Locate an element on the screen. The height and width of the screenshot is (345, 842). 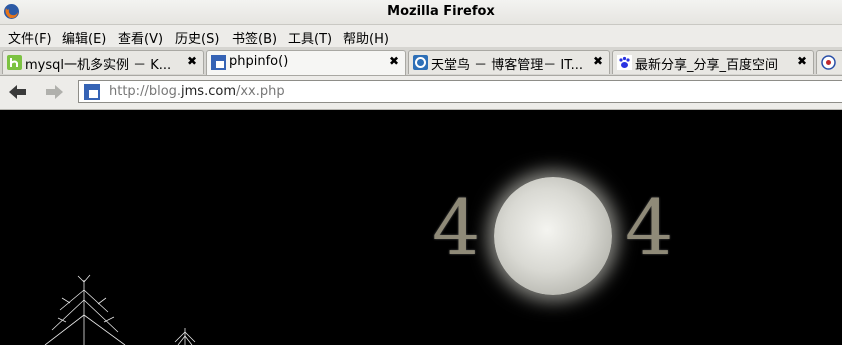
tab-label: phpinfo() is located at coordinates (259, 61).